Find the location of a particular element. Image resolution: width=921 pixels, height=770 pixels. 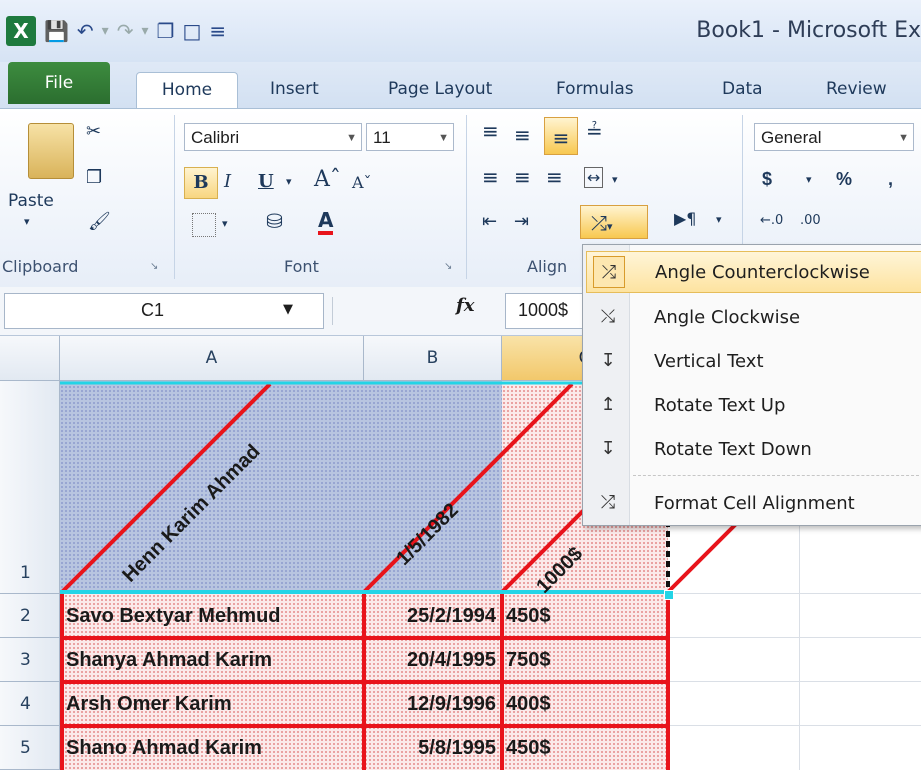

undo-dropdown-icon: ▾ is located at coordinates (105, 31).